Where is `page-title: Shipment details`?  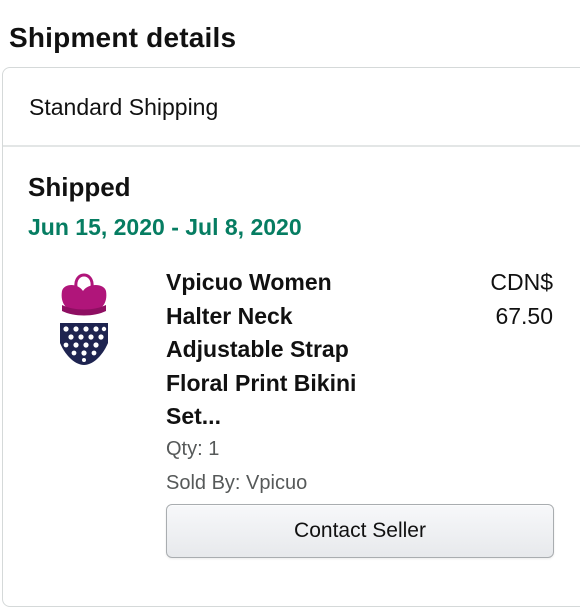
page-title: Shipment details is located at coordinates (123, 37).